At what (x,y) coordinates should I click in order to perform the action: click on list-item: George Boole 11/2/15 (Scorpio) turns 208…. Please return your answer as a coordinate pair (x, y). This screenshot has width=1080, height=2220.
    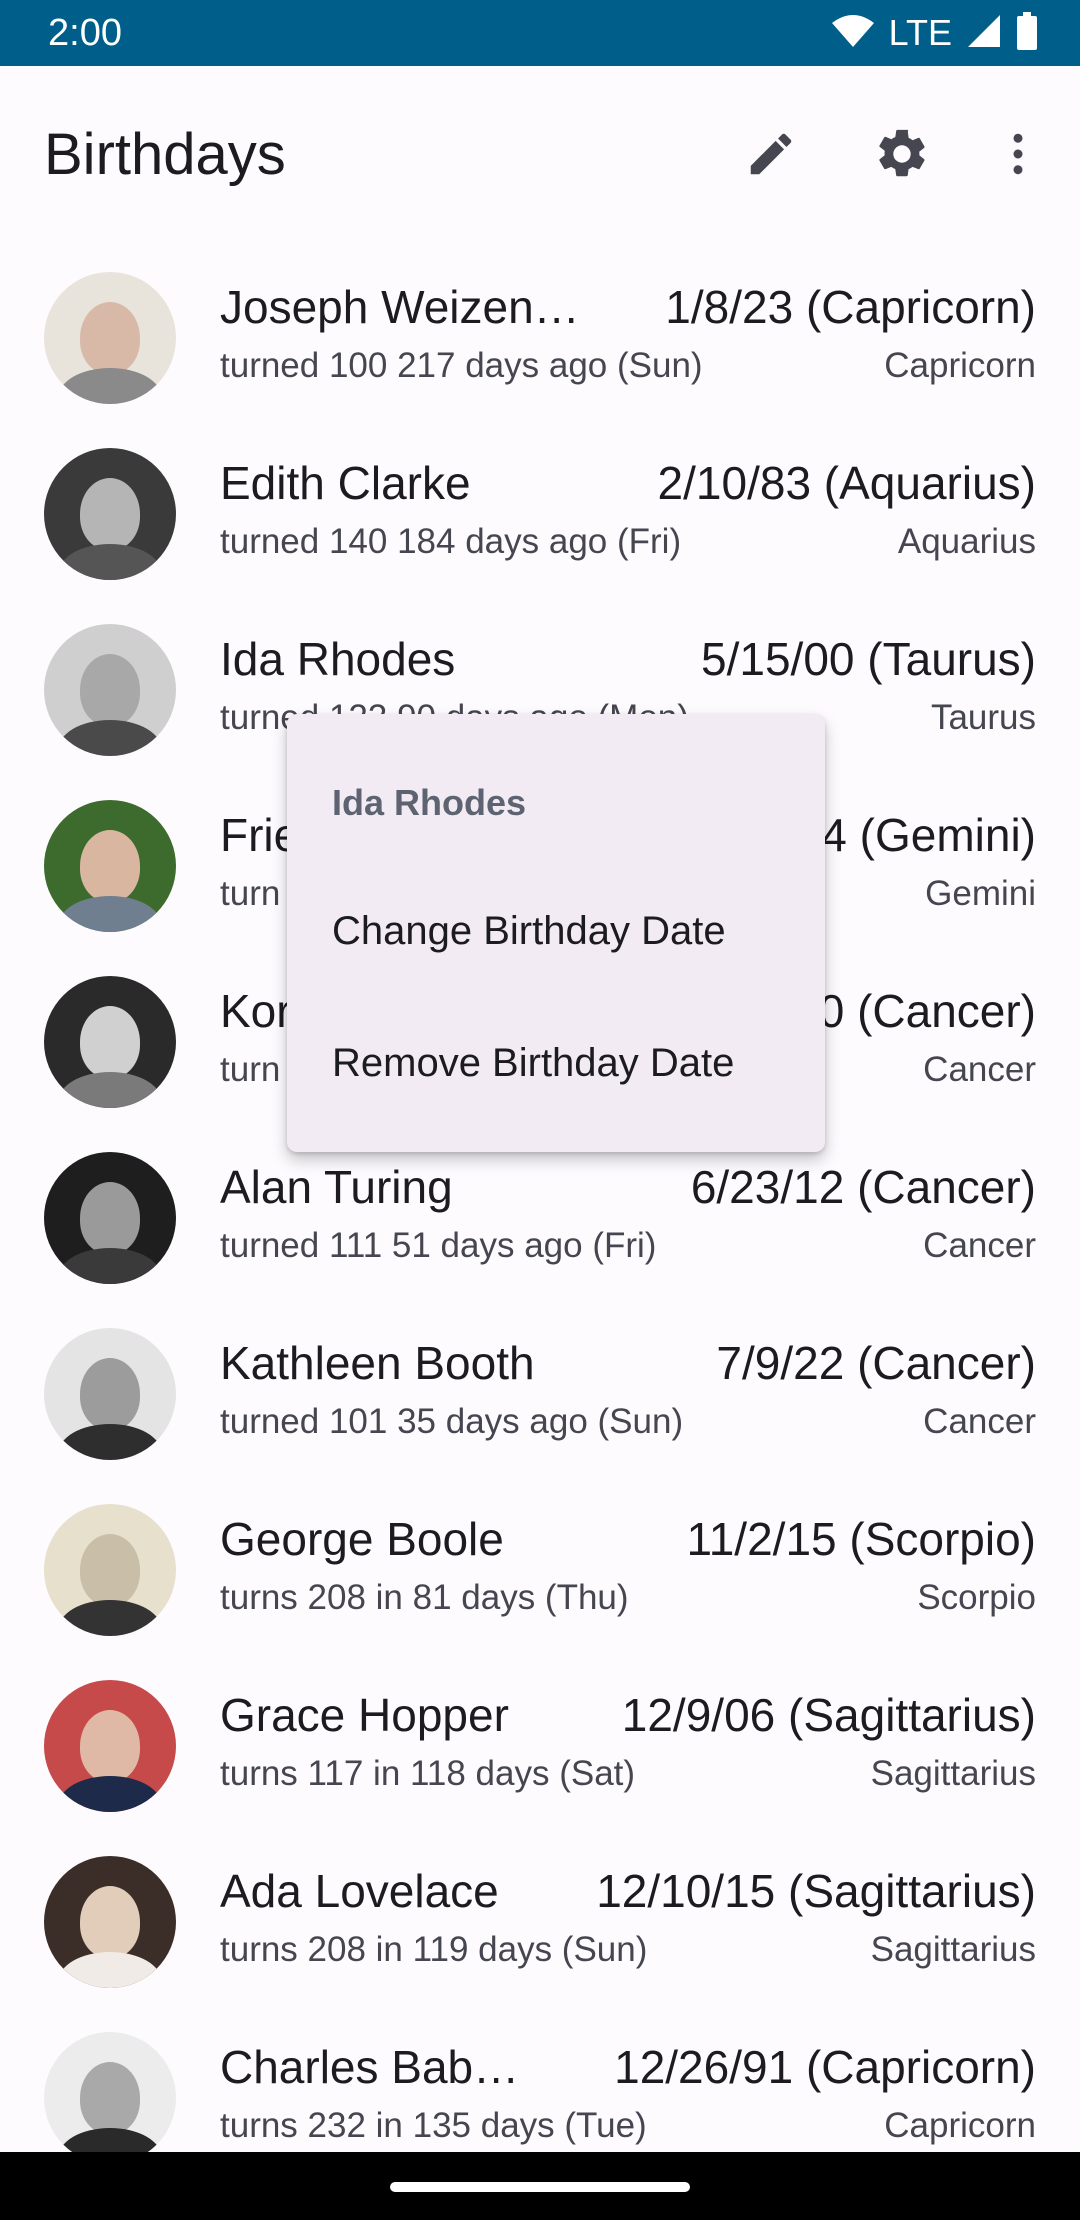
    Looking at the image, I should click on (540, 1566).